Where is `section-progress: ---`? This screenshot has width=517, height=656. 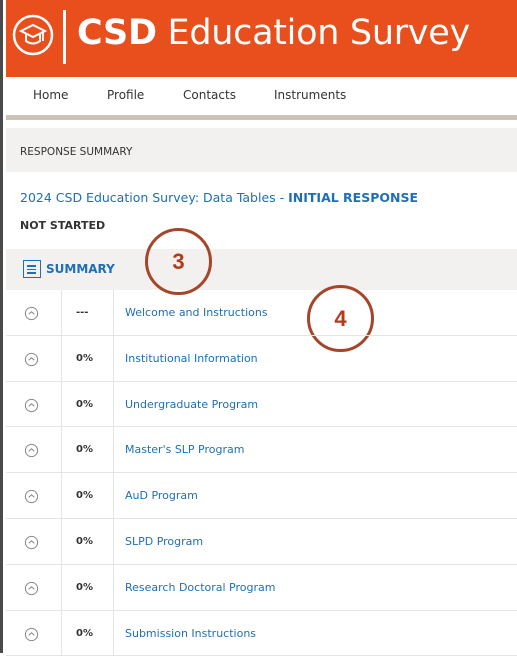 section-progress: --- is located at coordinates (82, 312).